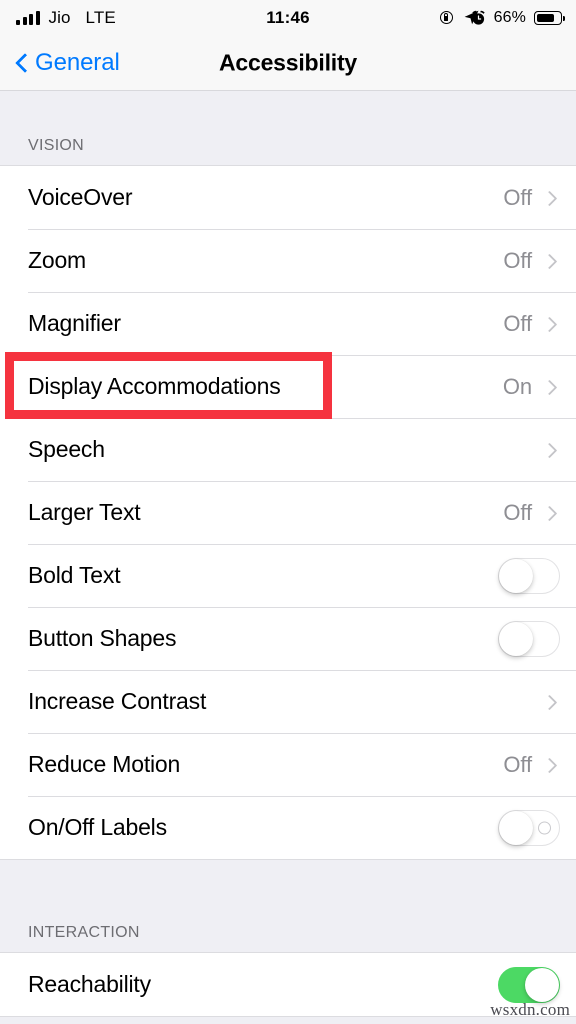 This screenshot has height=1024, width=576. What do you see at coordinates (84, 932) in the screenshot?
I see `section-header-interaction: INTERACTION` at bounding box center [84, 932].